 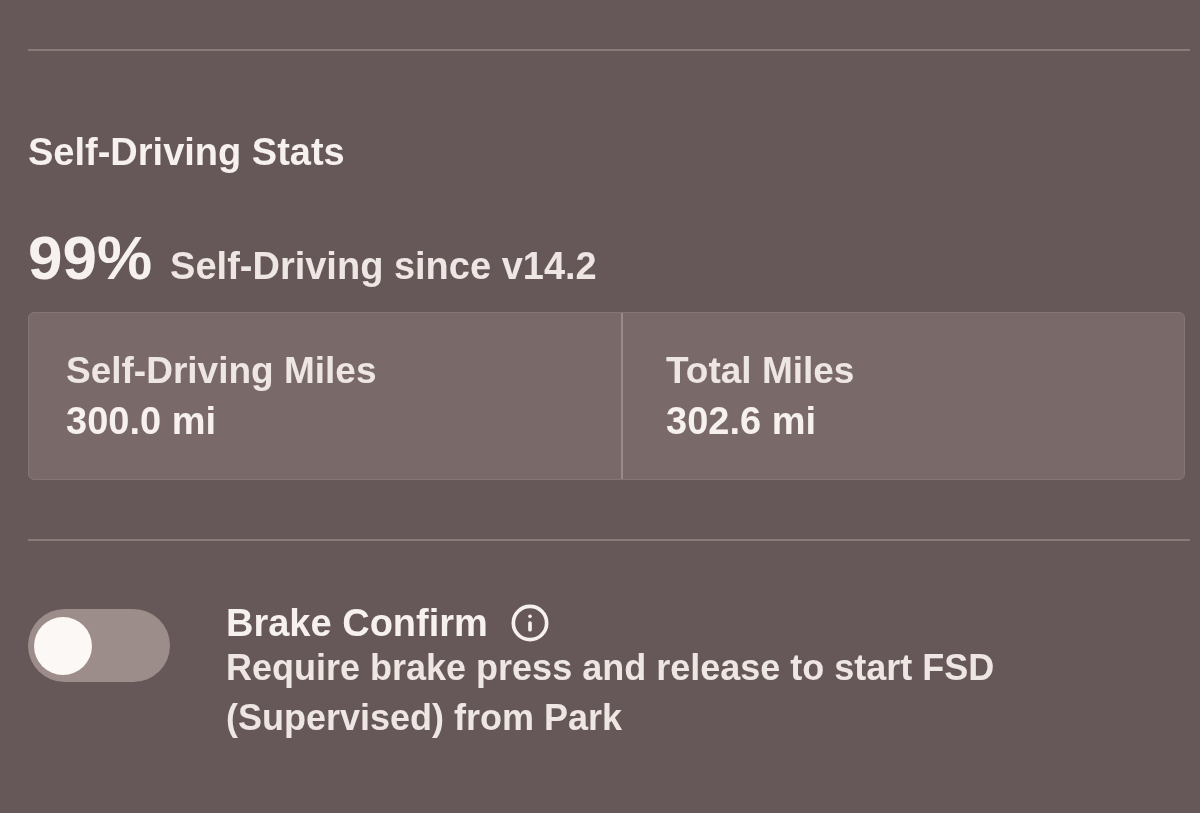 What do you see at coordinates (357, 623) in the screenshot?
I see `setting-title: Brake Confirm` at bounding box center [357, 623].